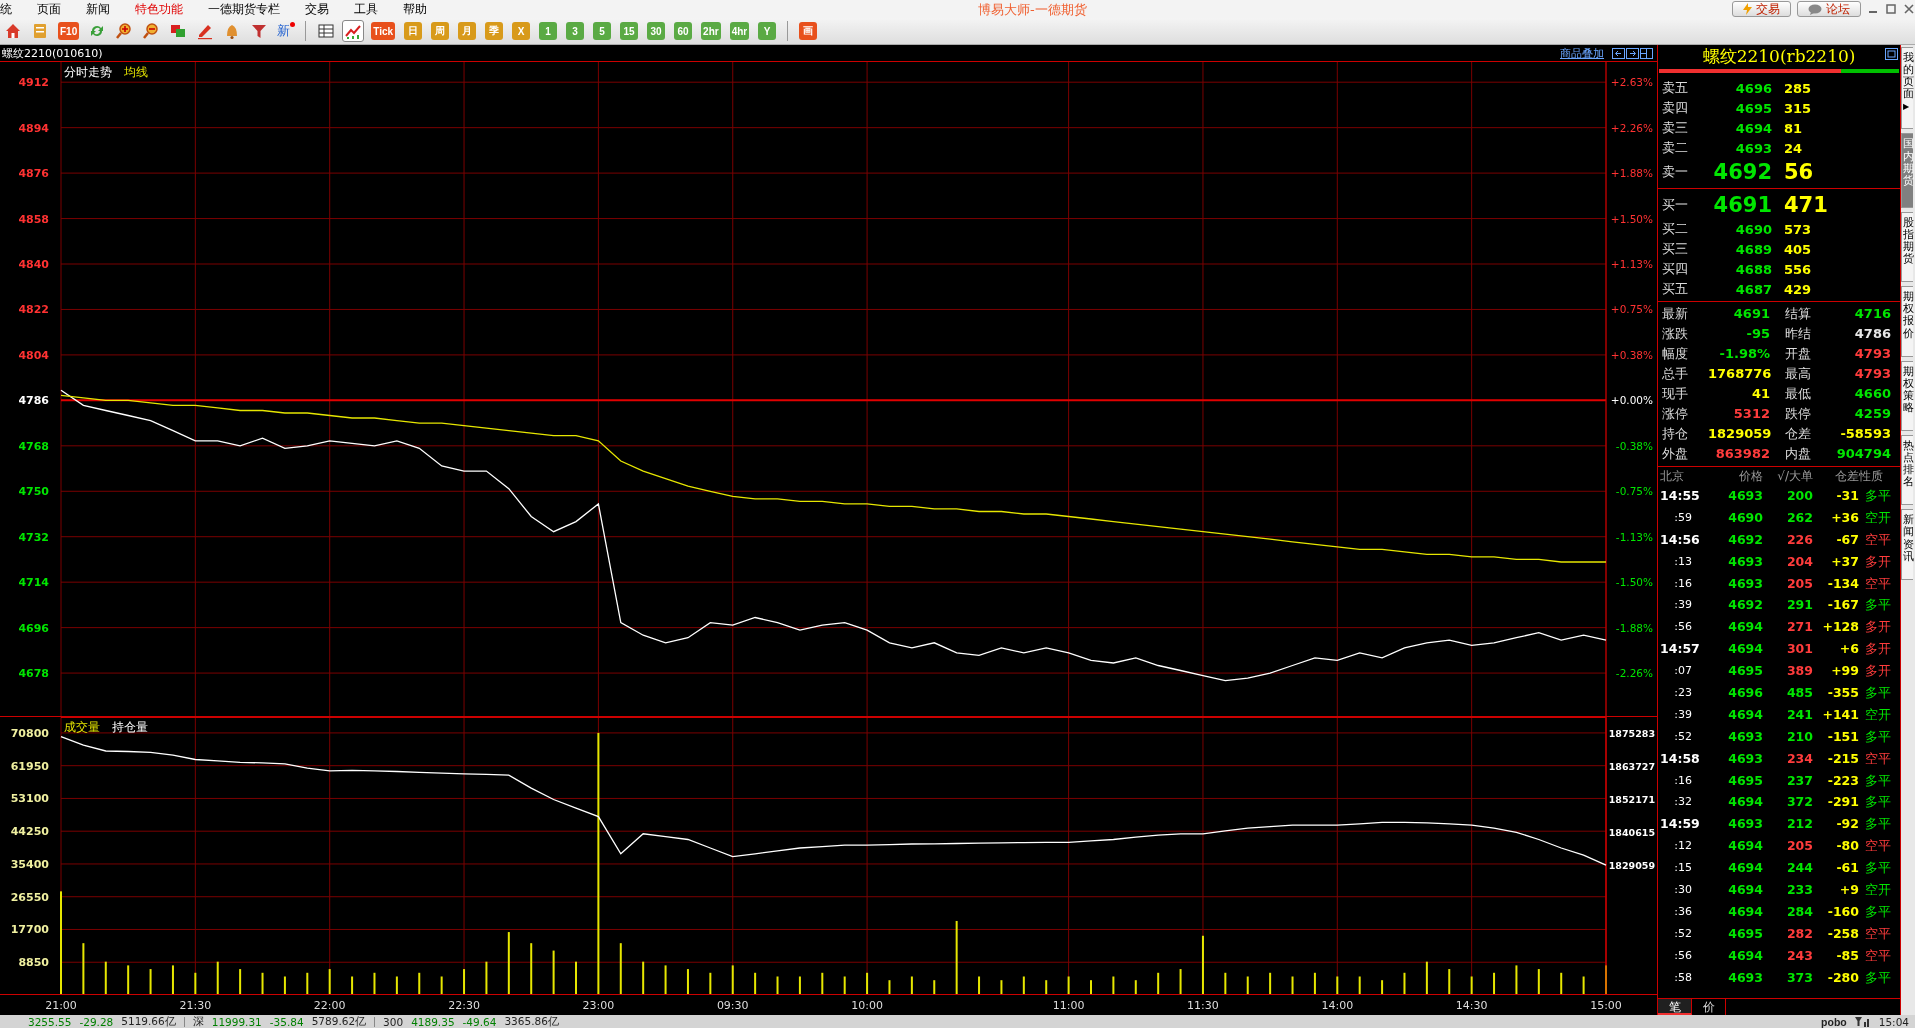 Image resolution: width=1915 pixels, height=1028 pixels. I want to click on tick-diff: +9, so click(1848, 890).